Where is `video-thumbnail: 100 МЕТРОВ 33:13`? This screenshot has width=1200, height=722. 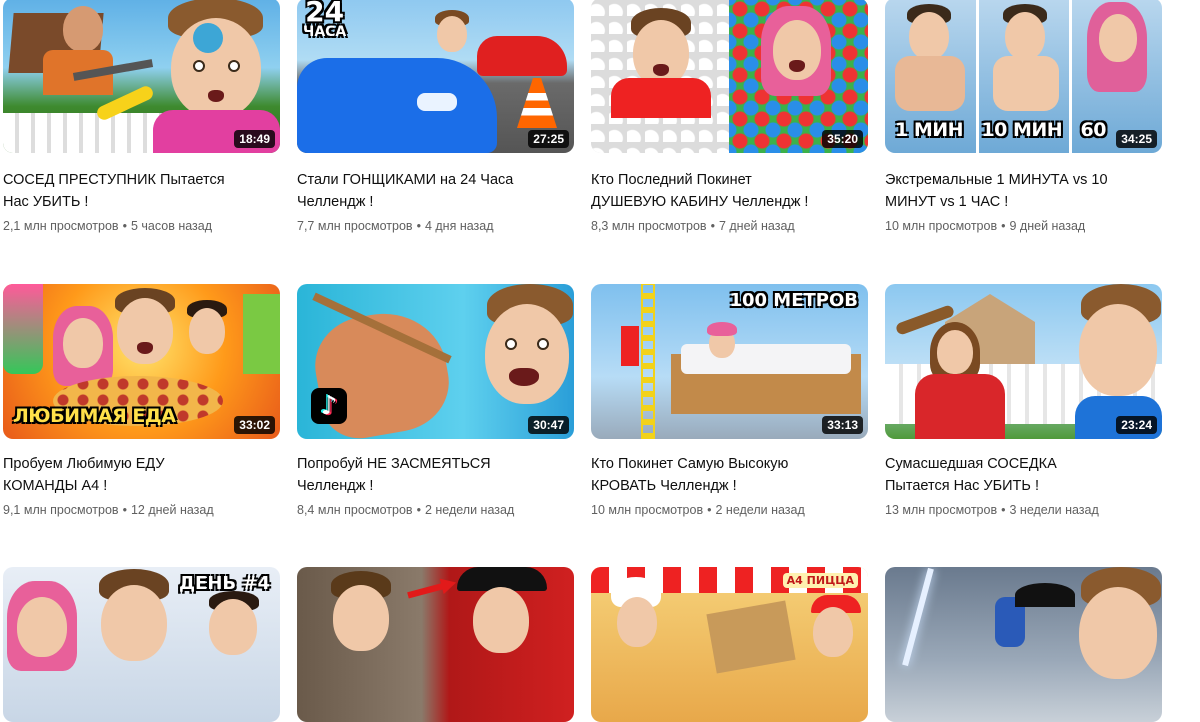 video-thumbnail: 100 МЕТРОВ 33:13 is located at coordinates (729, 361).